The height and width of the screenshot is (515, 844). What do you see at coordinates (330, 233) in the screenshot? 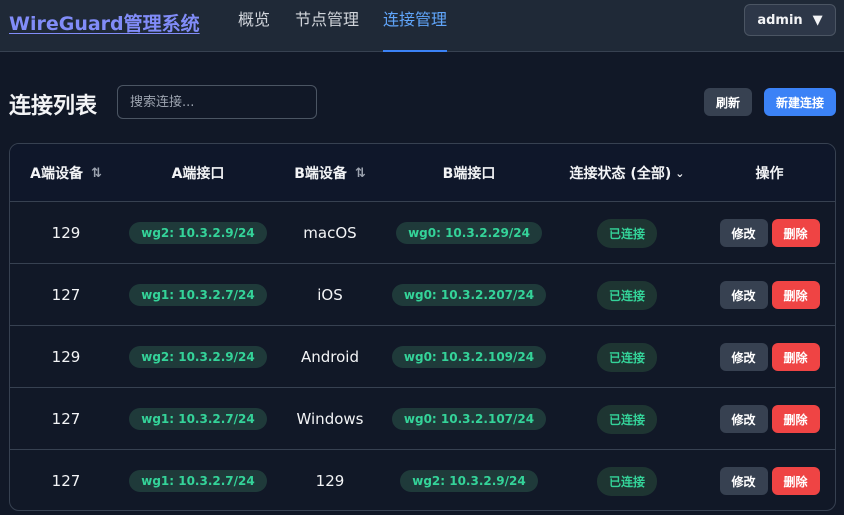
I see `cell-b-device: macOS` at bounding box center [330, 233].